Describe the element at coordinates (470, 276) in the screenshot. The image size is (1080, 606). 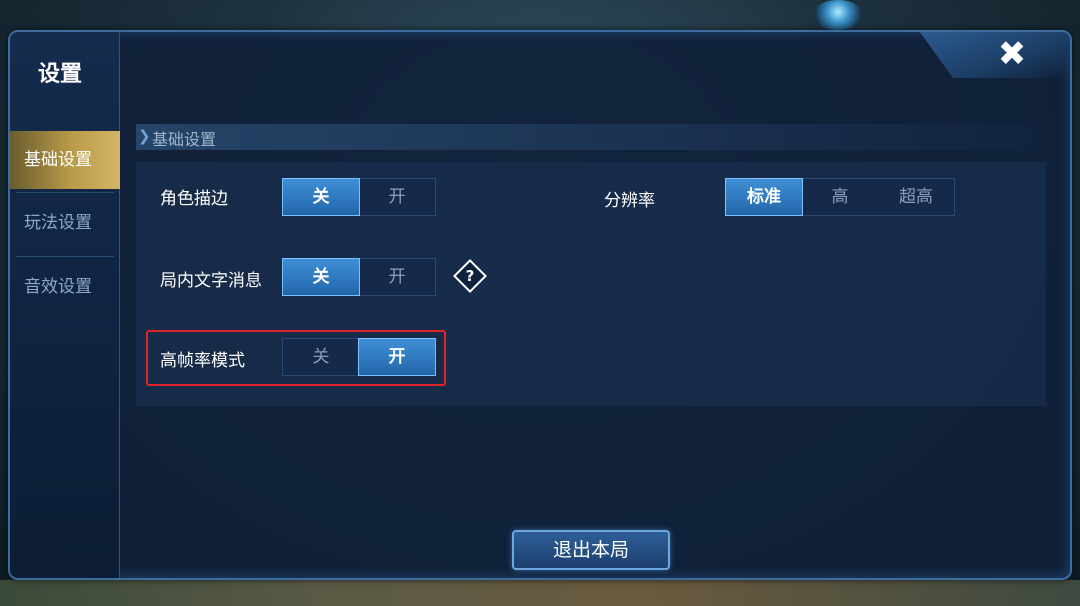
I see `help-glyph: ?` at that location.